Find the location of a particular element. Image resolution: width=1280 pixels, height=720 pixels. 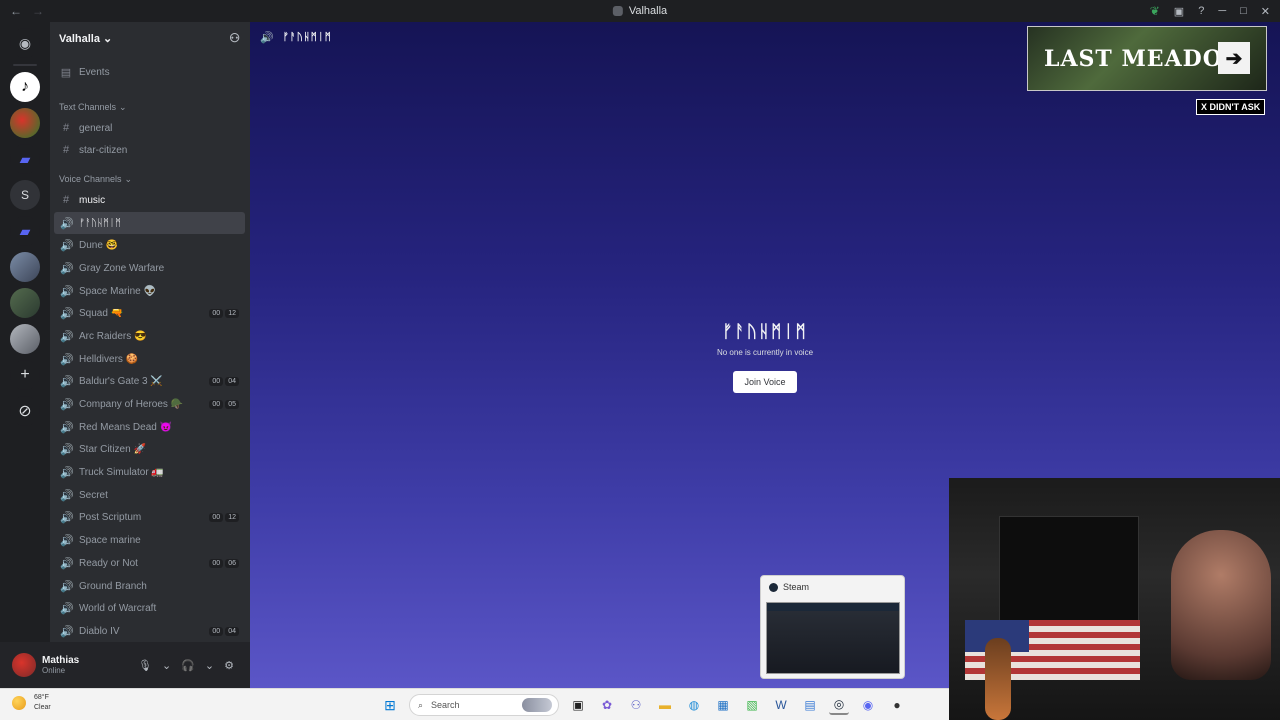

leaf-icon: ❦ is located at coordinates (1155, 11).